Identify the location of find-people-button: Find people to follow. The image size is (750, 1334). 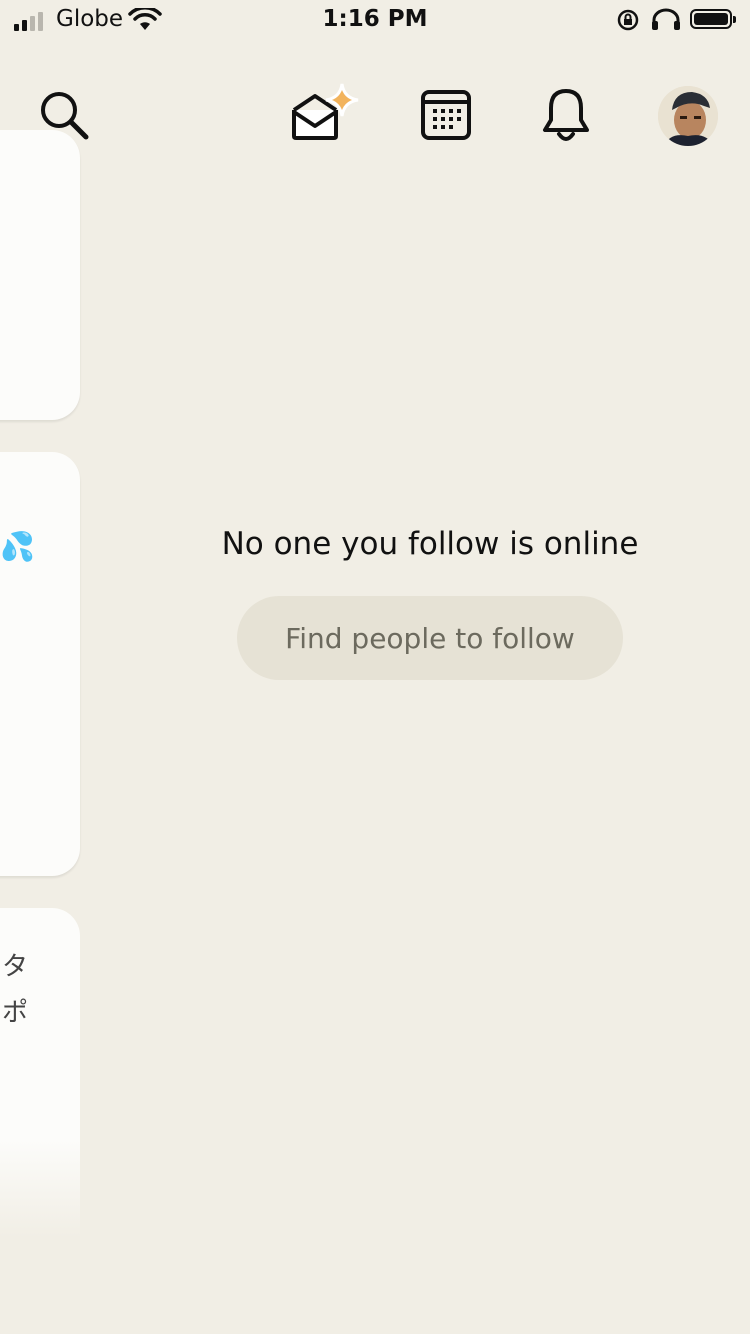
(430, 638).